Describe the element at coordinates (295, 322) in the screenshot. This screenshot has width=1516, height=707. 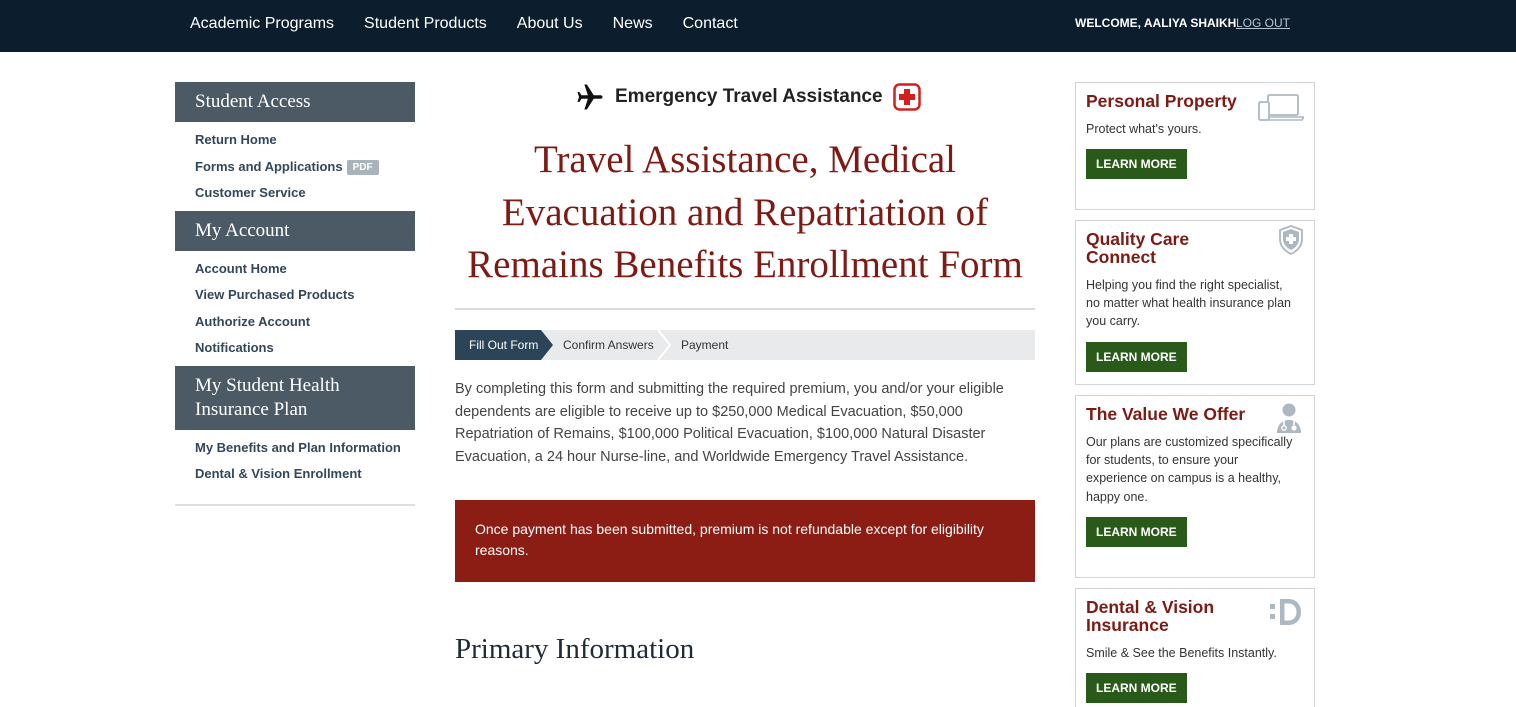
I see `sidebar-item-authorize-account: Authorize Account` at that location.